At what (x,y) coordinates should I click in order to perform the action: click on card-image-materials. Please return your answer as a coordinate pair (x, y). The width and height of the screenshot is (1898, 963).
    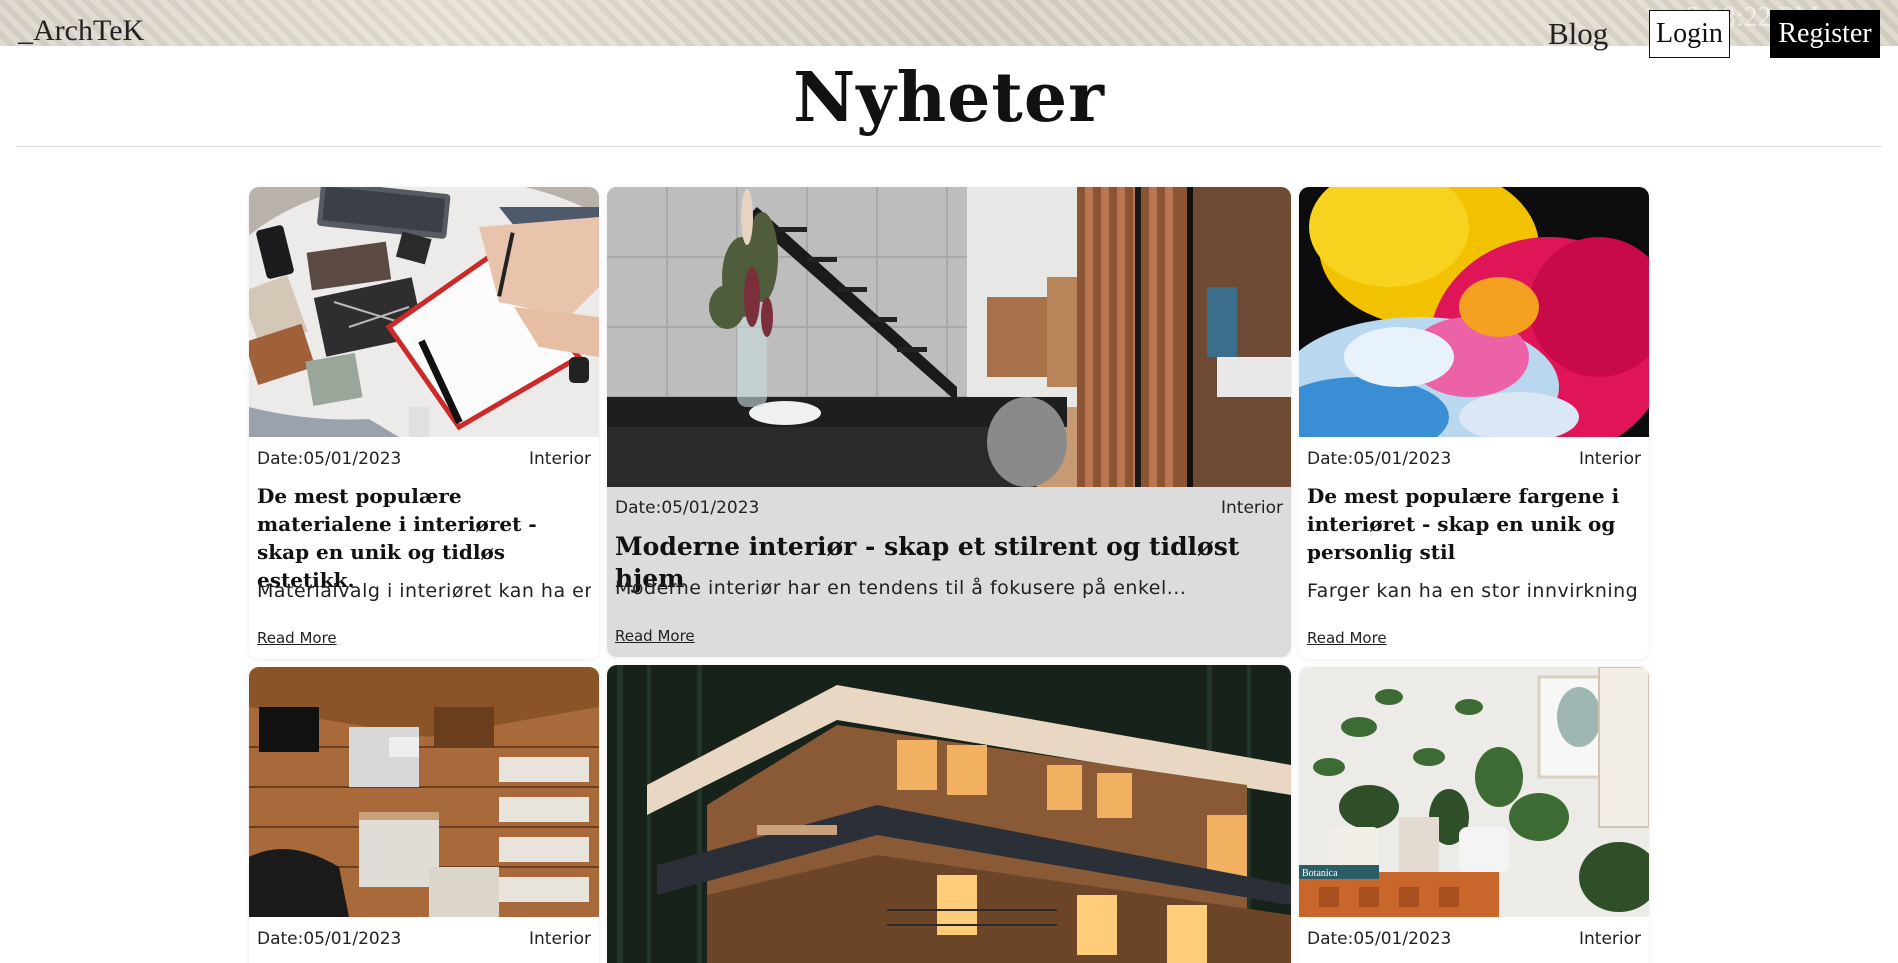
    Looking at the image, I should click on (424, 312).